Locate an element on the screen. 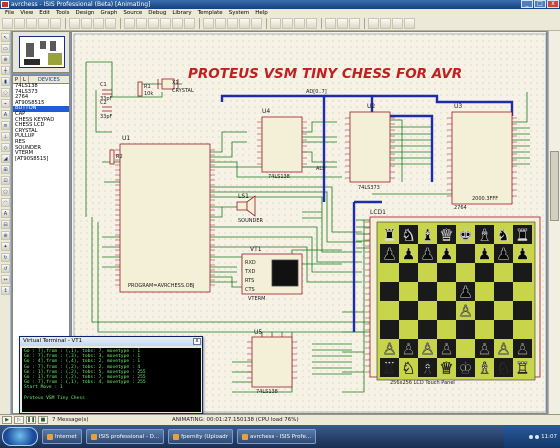  play-button: ▶ is located at coordinates (7, 420).